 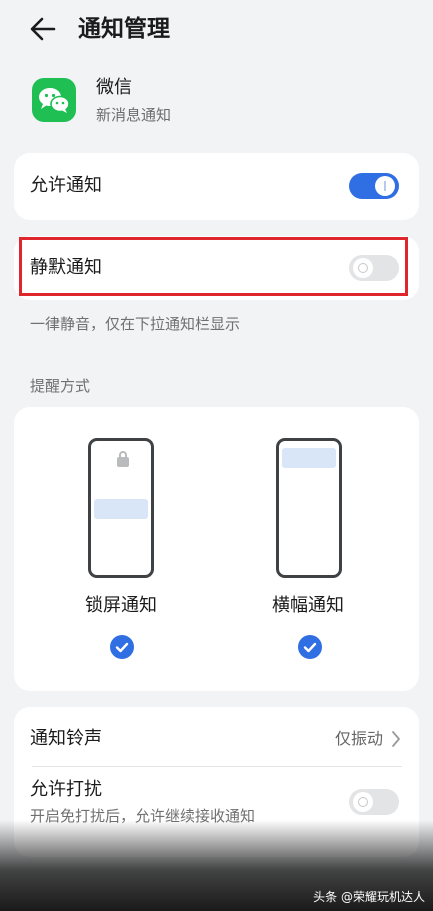 What do you see at coordinates (60, 386) in the screenshot?
I see `reminder-section-label: 提醒方式` at bounding box center [60, 386].